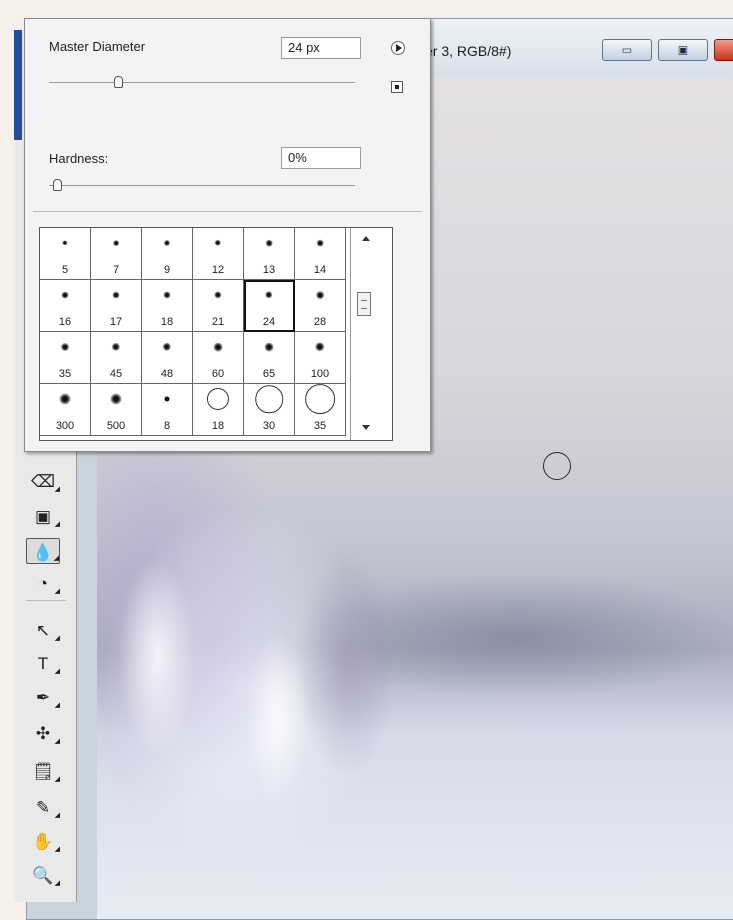 The width and height of the screenshot is (733, 920). I want to click on master-diameter-label: Master Diameter, so click(97, 46).